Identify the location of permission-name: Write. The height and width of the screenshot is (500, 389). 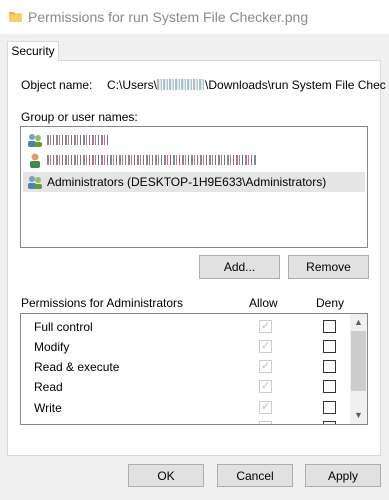
(48, 408).